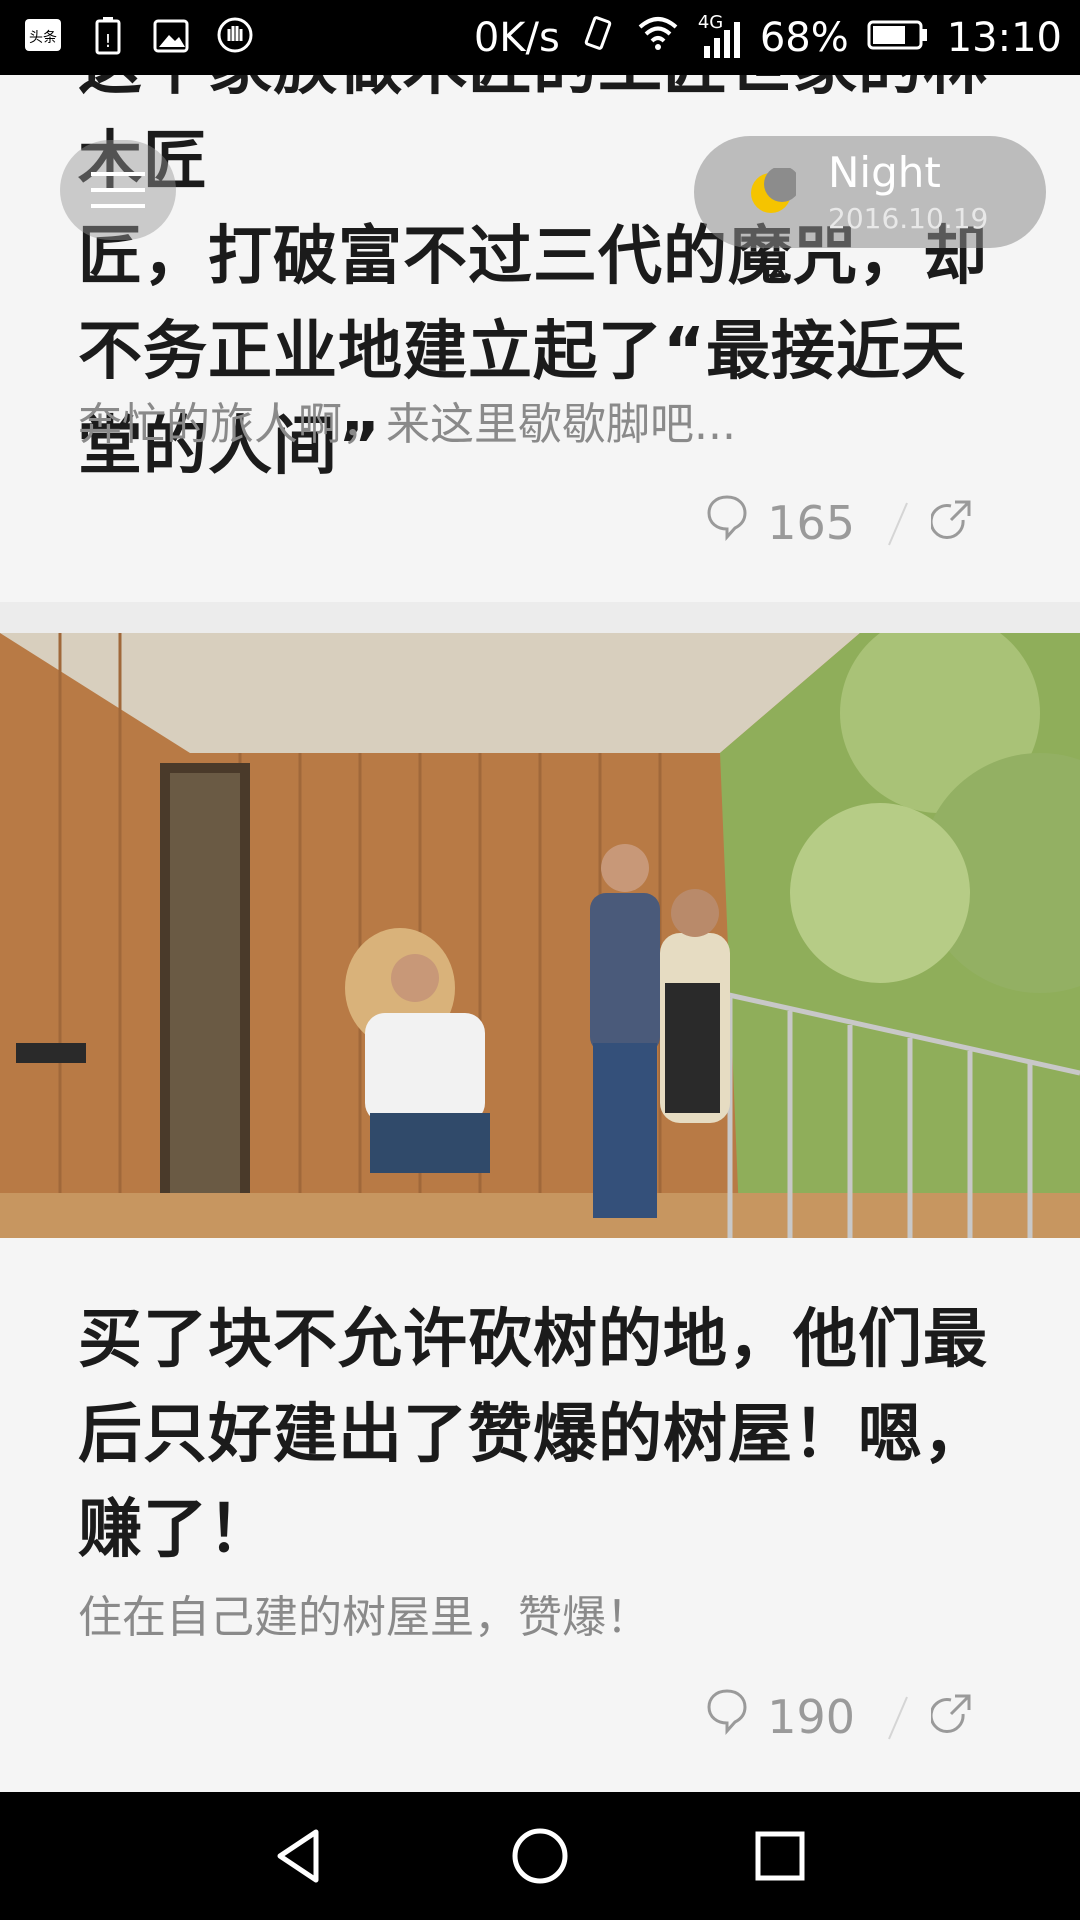 This screenshot has width=1080, height=1920. I want to click on clock: 13:10, so click(1004, 37).